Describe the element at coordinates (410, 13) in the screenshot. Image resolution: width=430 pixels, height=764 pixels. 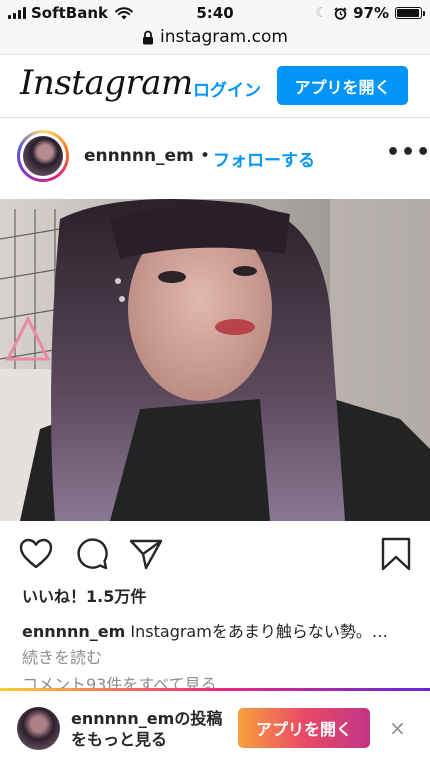
I see `battery-icon` at that location.